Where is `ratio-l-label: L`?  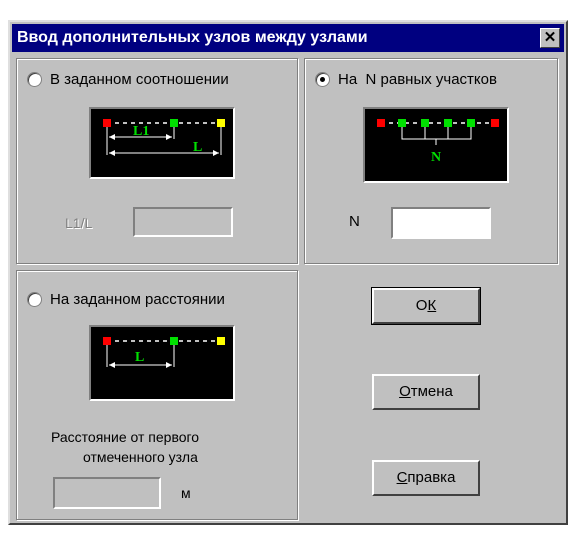
ratio-l-label: L is located at coordinates (197, 147).